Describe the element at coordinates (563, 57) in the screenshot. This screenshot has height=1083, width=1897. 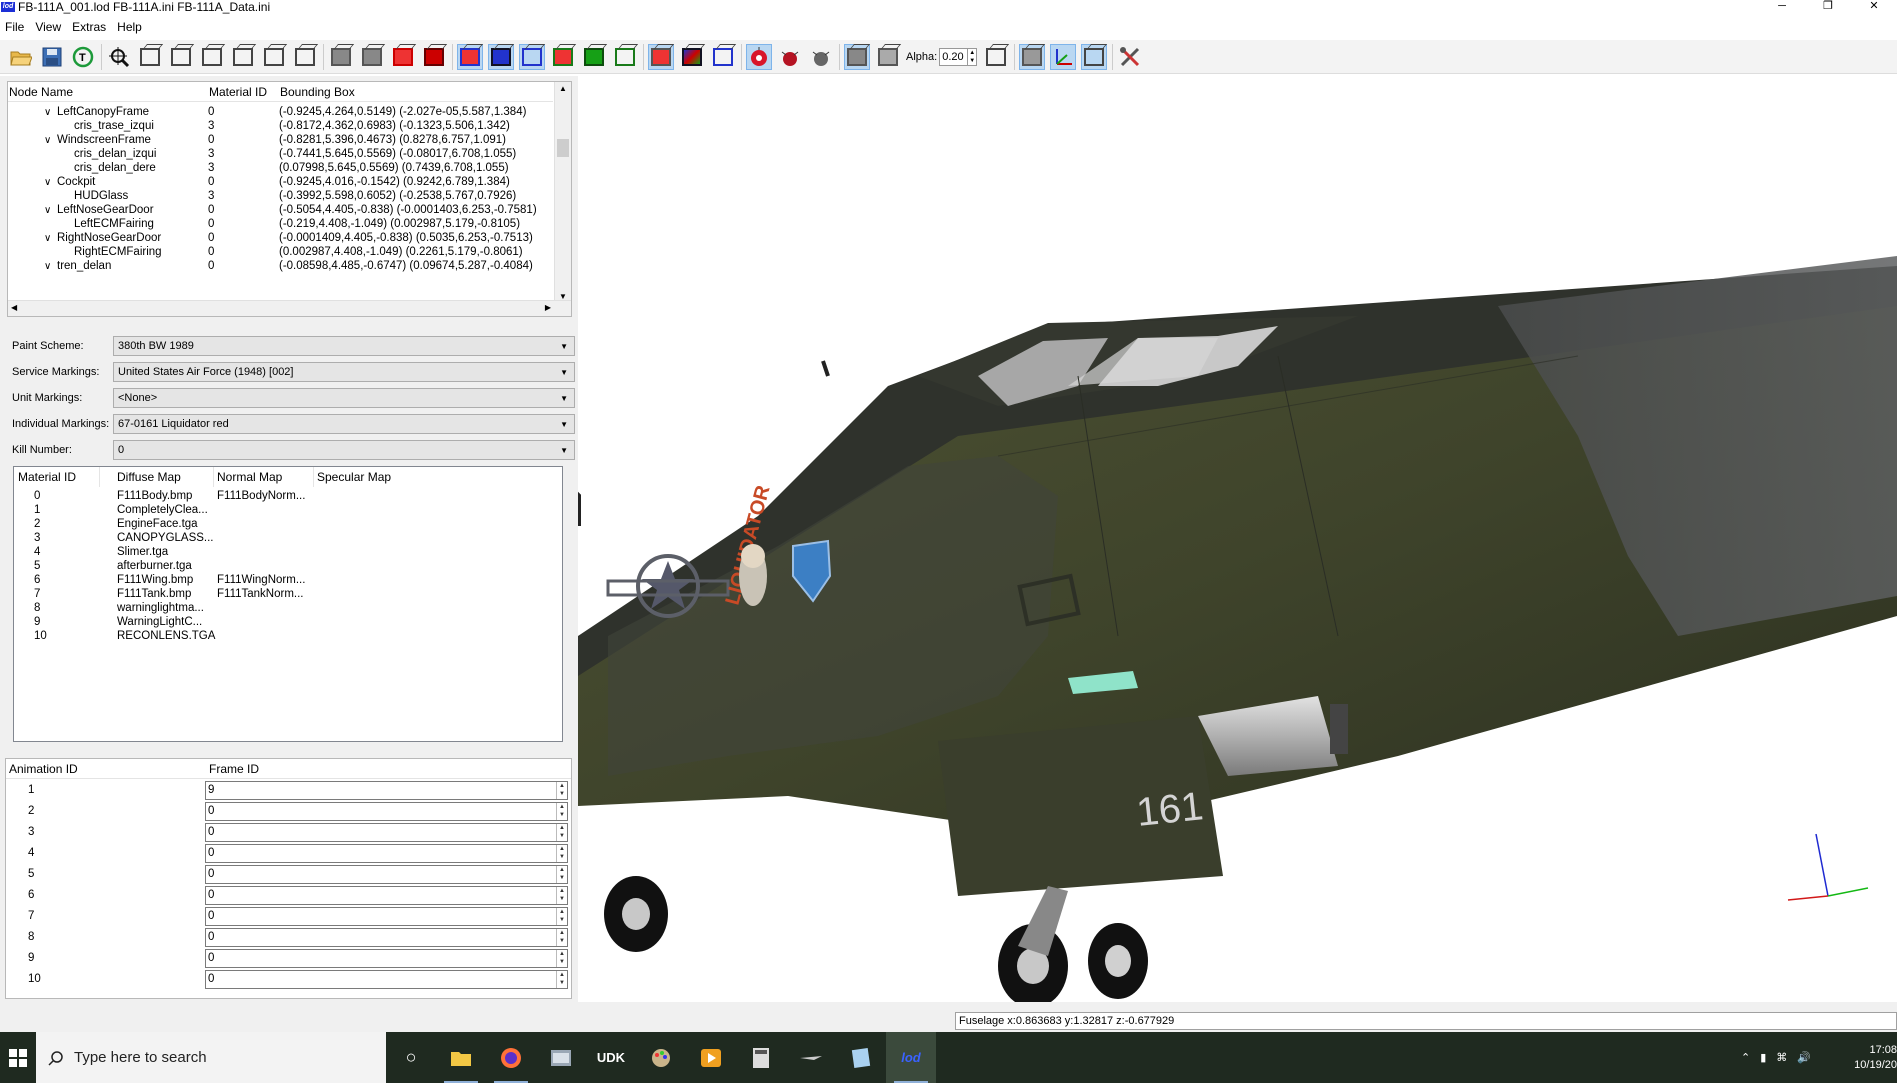
I see `axis-y-wire-button` at that location.